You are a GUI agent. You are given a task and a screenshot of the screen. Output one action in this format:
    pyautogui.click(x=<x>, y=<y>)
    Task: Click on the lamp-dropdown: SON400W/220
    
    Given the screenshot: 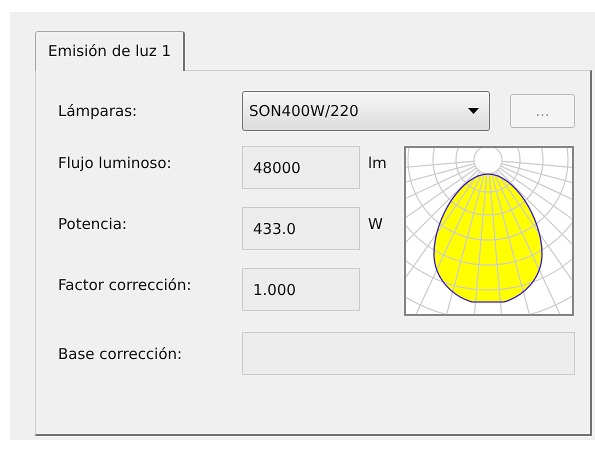 What is the action you would take?
    pyautogui.click(x=366, y=111)
    